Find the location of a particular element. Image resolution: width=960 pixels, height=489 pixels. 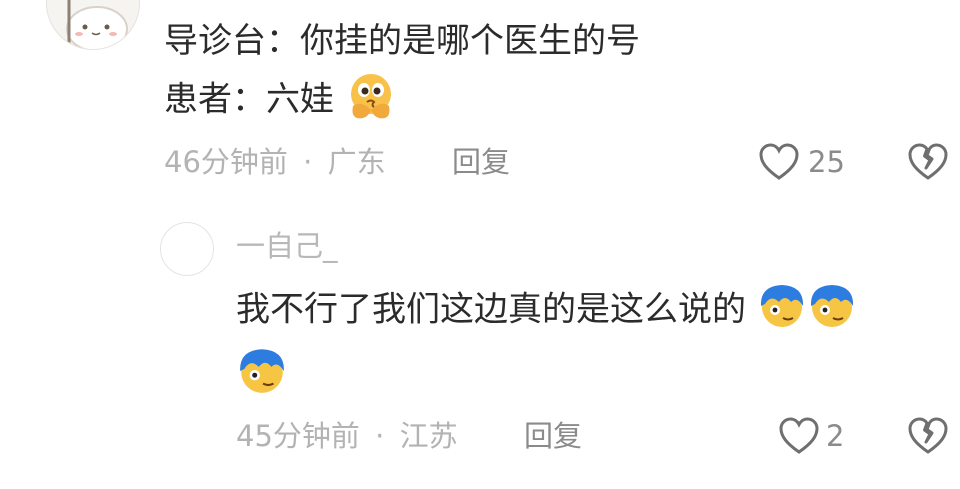

reply-meta: 45分钟前 · 江苏 is located at coordinates (347, 436).